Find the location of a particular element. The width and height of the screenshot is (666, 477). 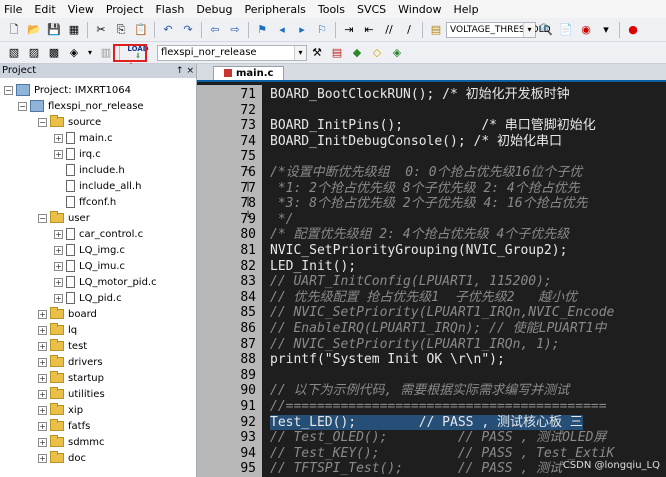

indent-icon: ⇥ is located at coordinates (349, 30).